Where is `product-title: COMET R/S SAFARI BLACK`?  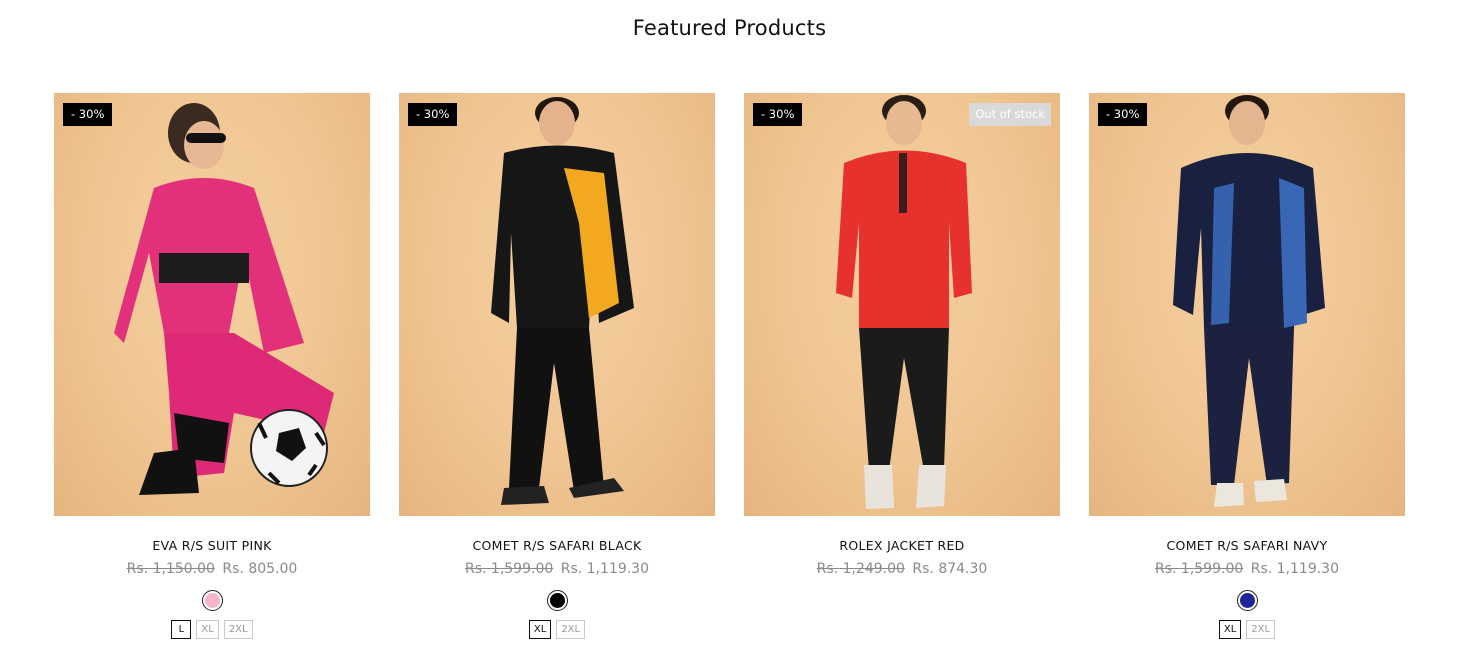
product-title: COMET R/S SAFARI BLACK is located at coordinates (557, 546).